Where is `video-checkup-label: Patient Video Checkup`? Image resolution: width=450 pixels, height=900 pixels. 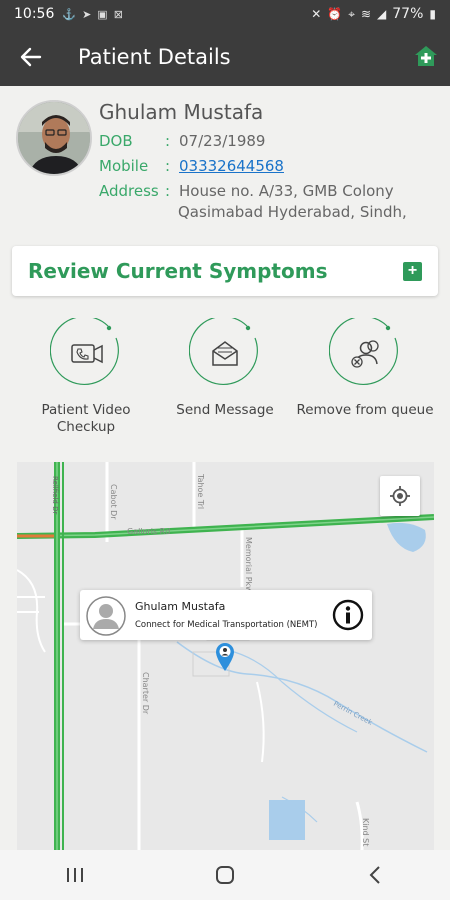
video-checkup-label: Patient Video Checkup is located at coordinates (86, 418).